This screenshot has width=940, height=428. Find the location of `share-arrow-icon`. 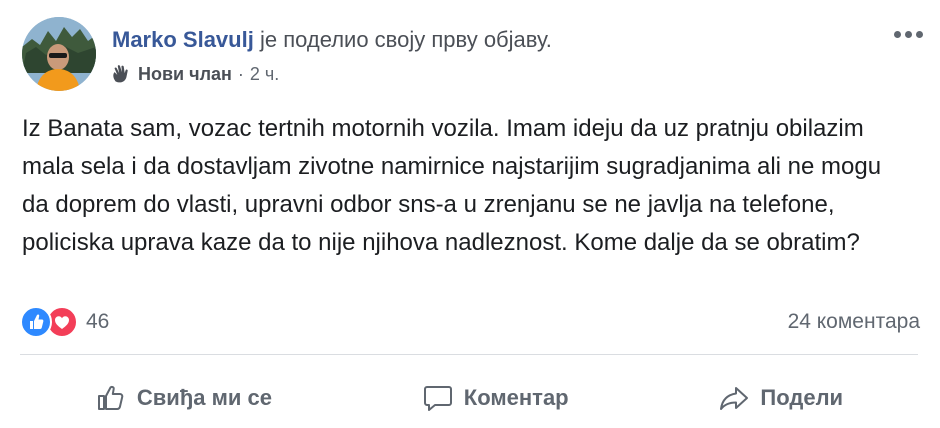

share-arrow-icon is located at coordinates (734, 398).